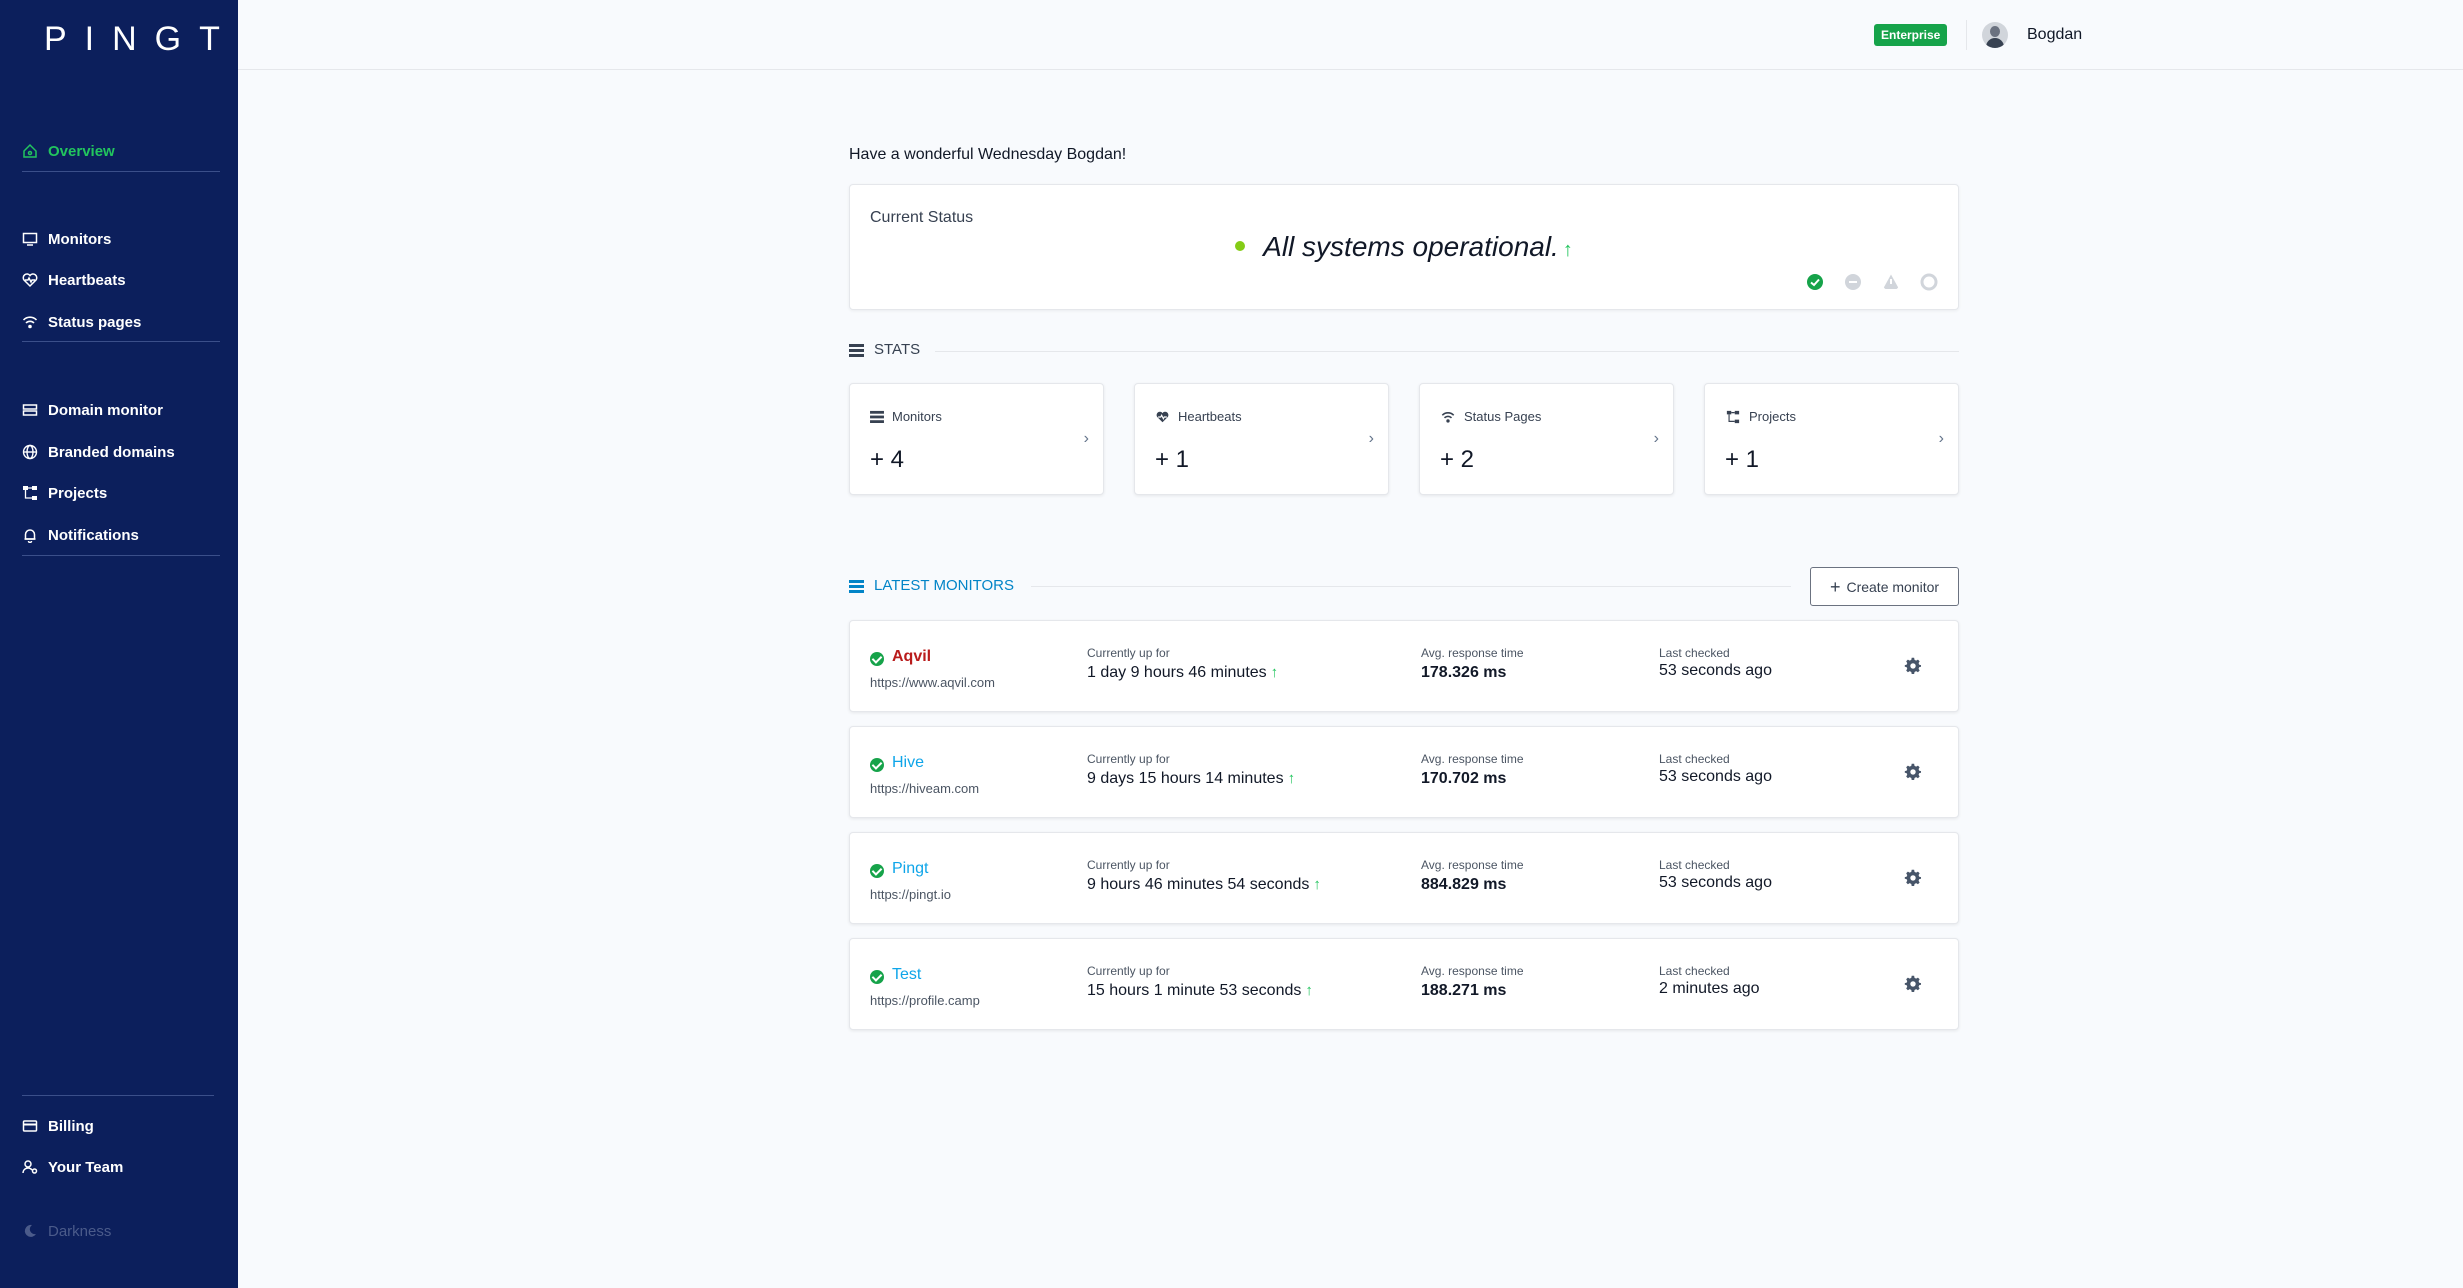 Image resolution: width=2463 pixels, height=1288 pixels. I want to click on sidebar-item-overview: Overview, so click(68, 151).